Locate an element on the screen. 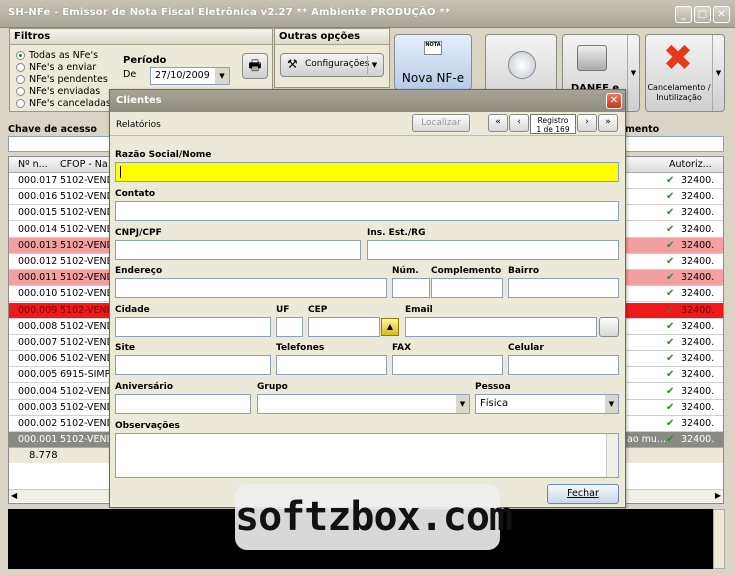  last-record-button: » is located at coordinates (608, 123).